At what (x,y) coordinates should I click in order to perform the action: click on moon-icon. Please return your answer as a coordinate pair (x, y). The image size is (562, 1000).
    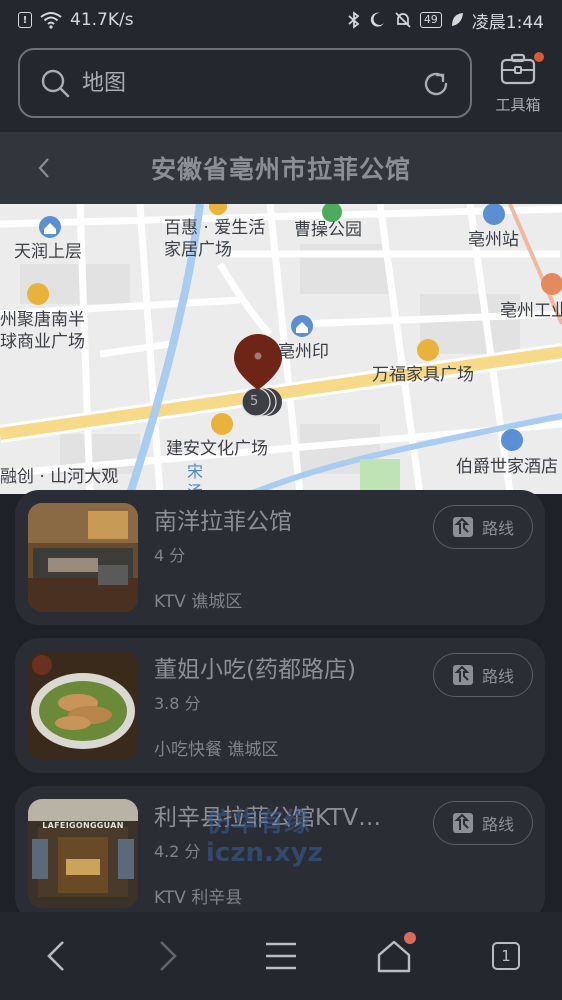
    Looking at the image, I should click on (377, 19).